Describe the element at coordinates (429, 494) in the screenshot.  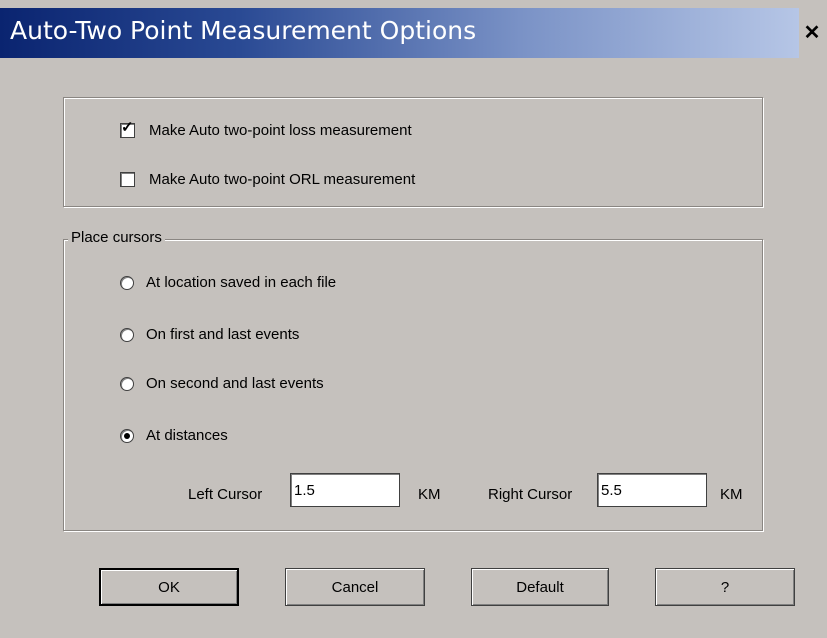
I see `left-cursor-unit: KM` at that location.